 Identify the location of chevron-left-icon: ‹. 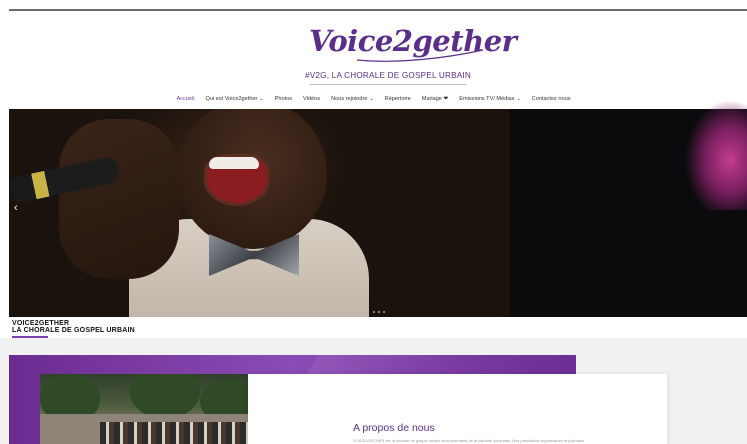
(16, 208).